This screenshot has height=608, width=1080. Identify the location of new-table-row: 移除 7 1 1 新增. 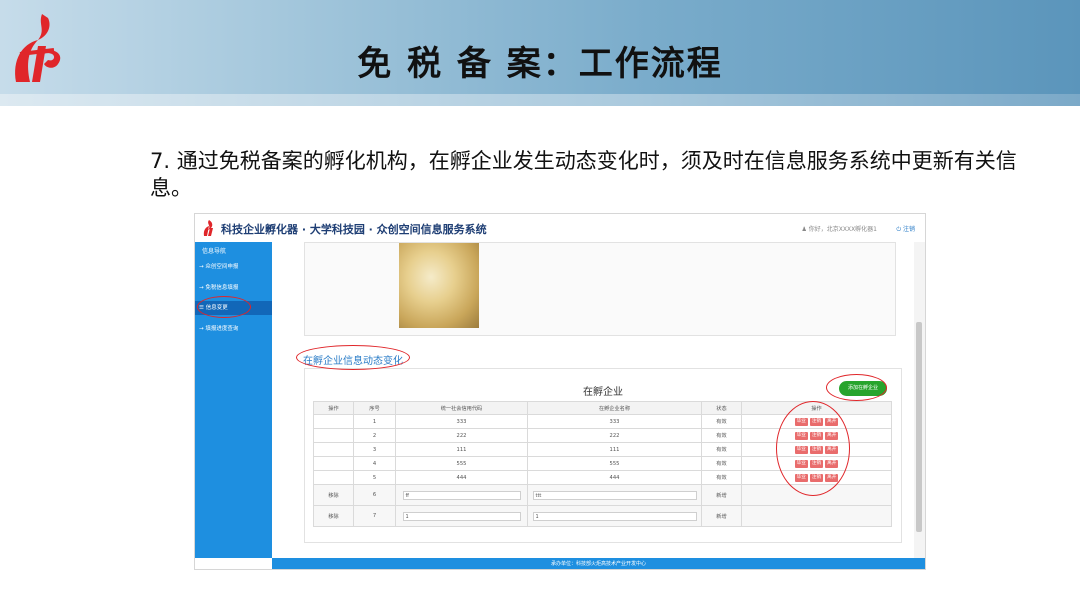
(602, 516).